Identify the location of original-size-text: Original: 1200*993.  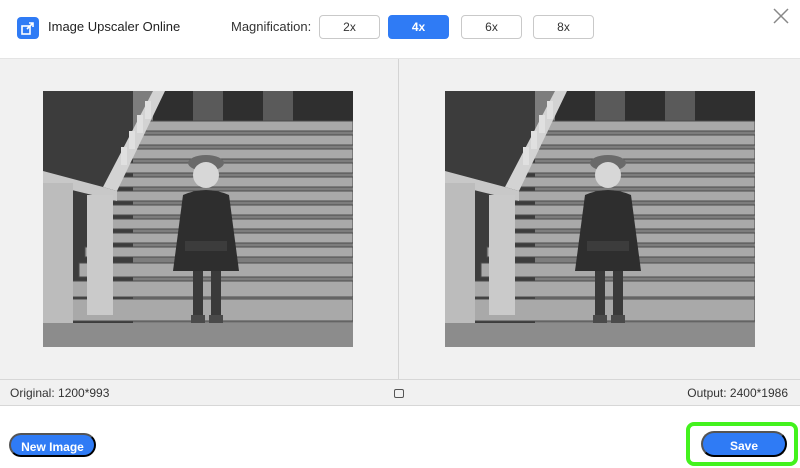
(60, 393).